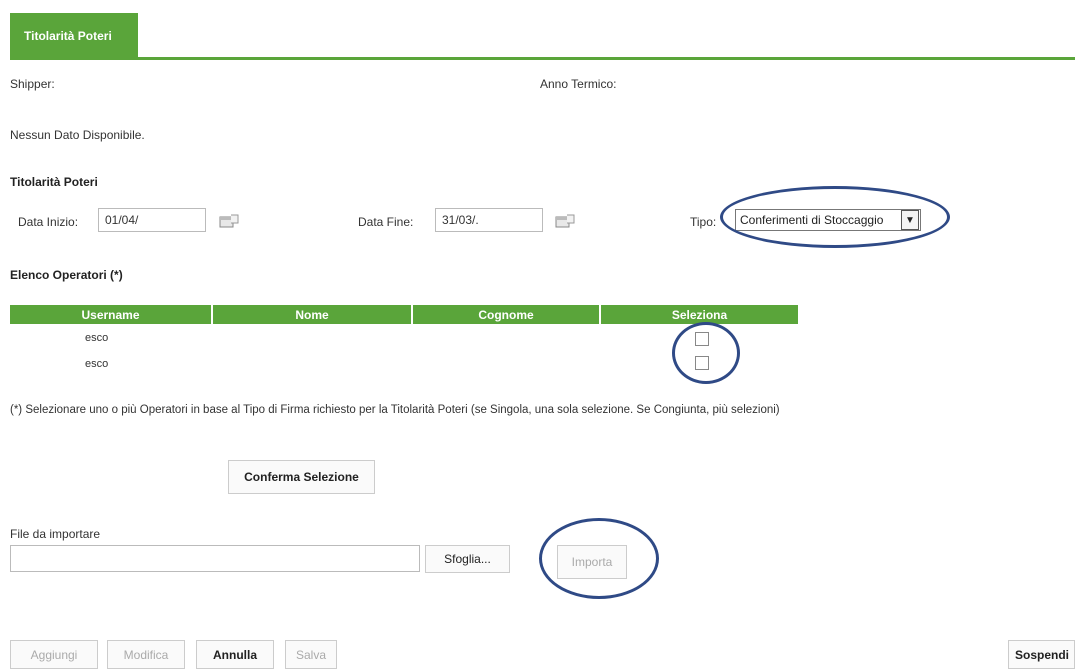 The image size is (1075, 669). Describe the element at coordinates (77, 135) in the screenshot. I see `no-data-message: Nessun Dato Disponibile.` at that location.